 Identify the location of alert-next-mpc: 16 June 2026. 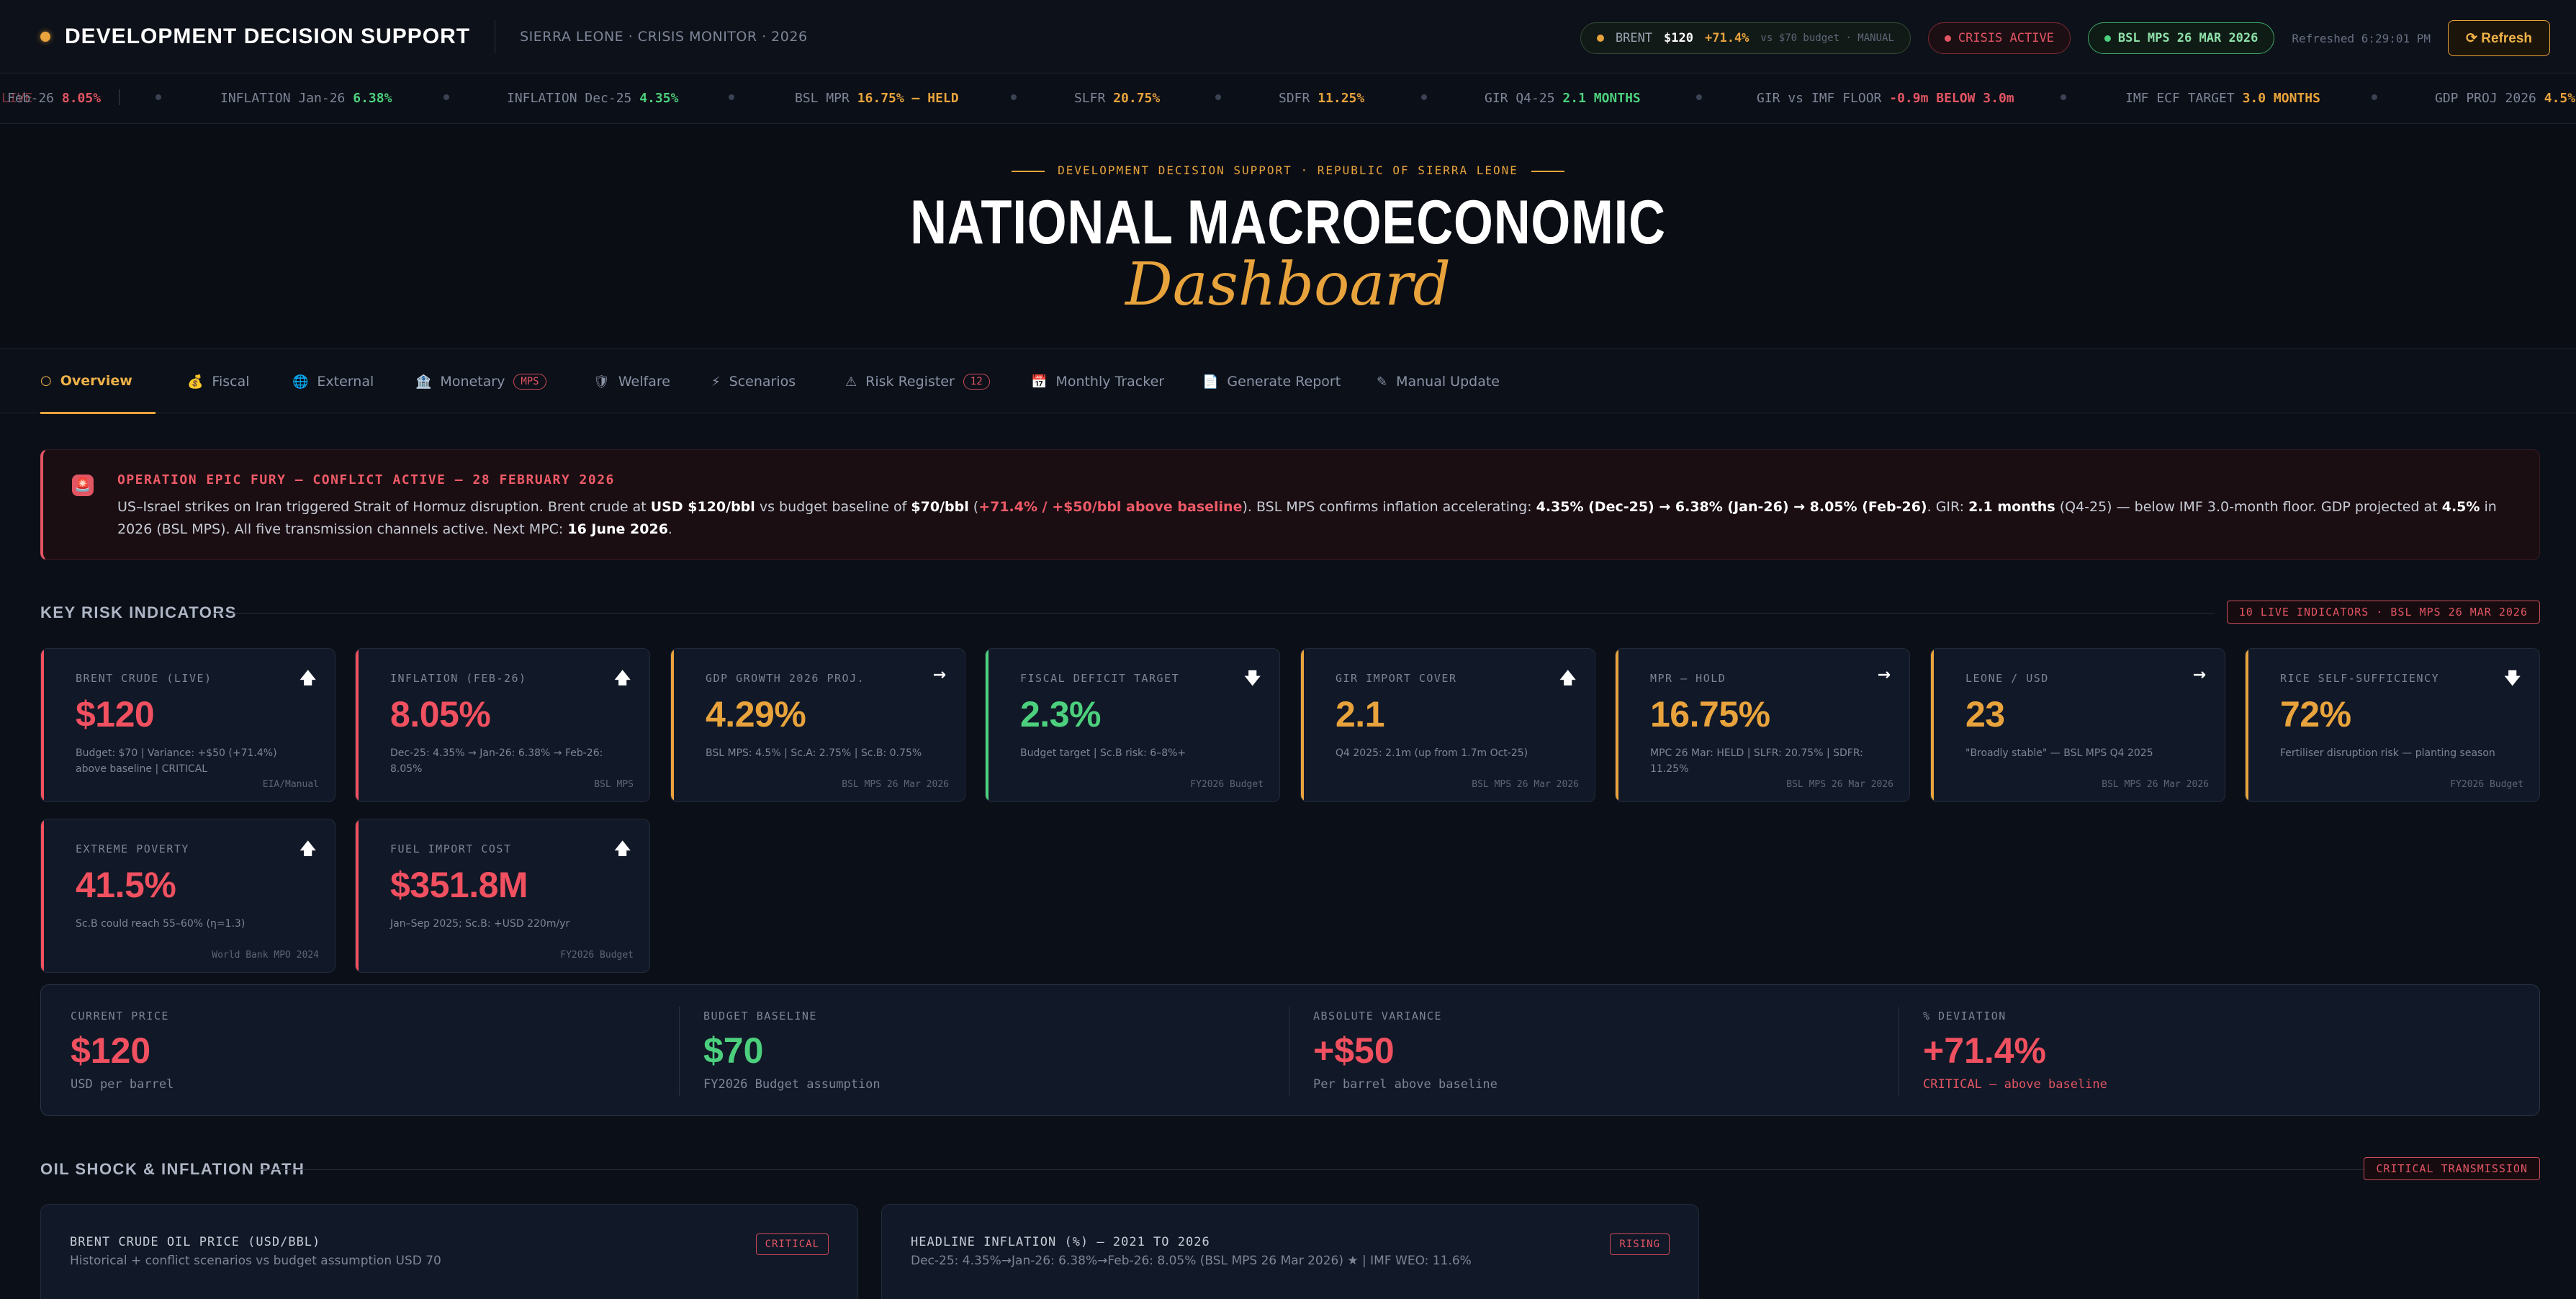
(617, 529).